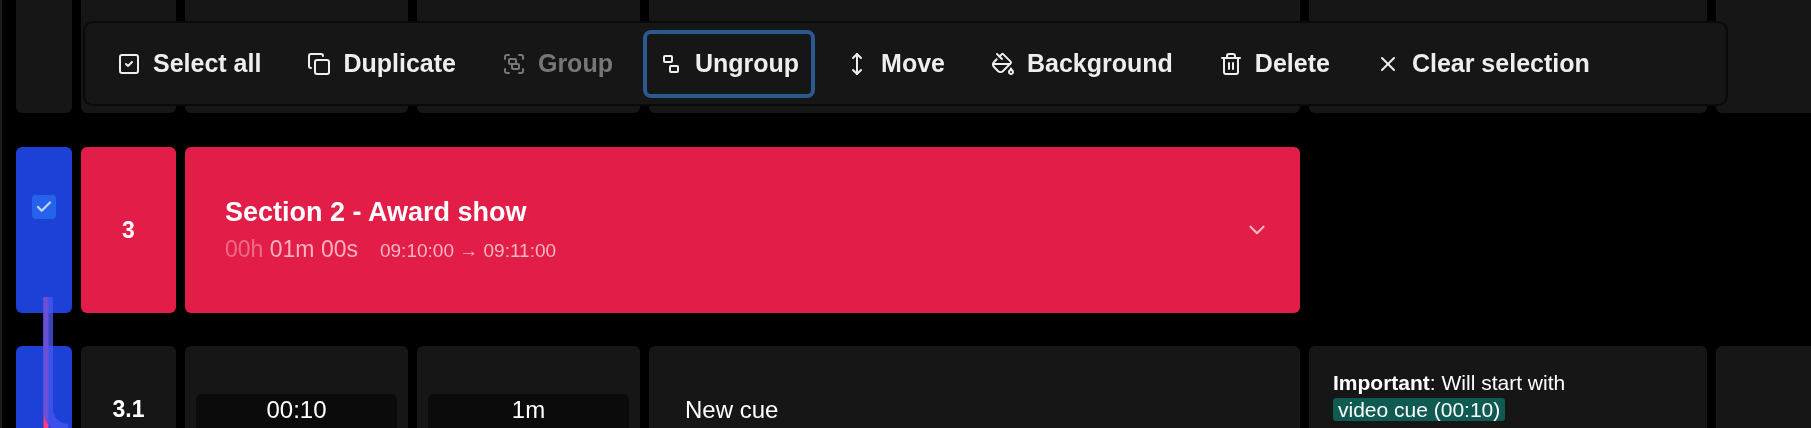  I want to click on duration-field: 1m, so click(528, 411).